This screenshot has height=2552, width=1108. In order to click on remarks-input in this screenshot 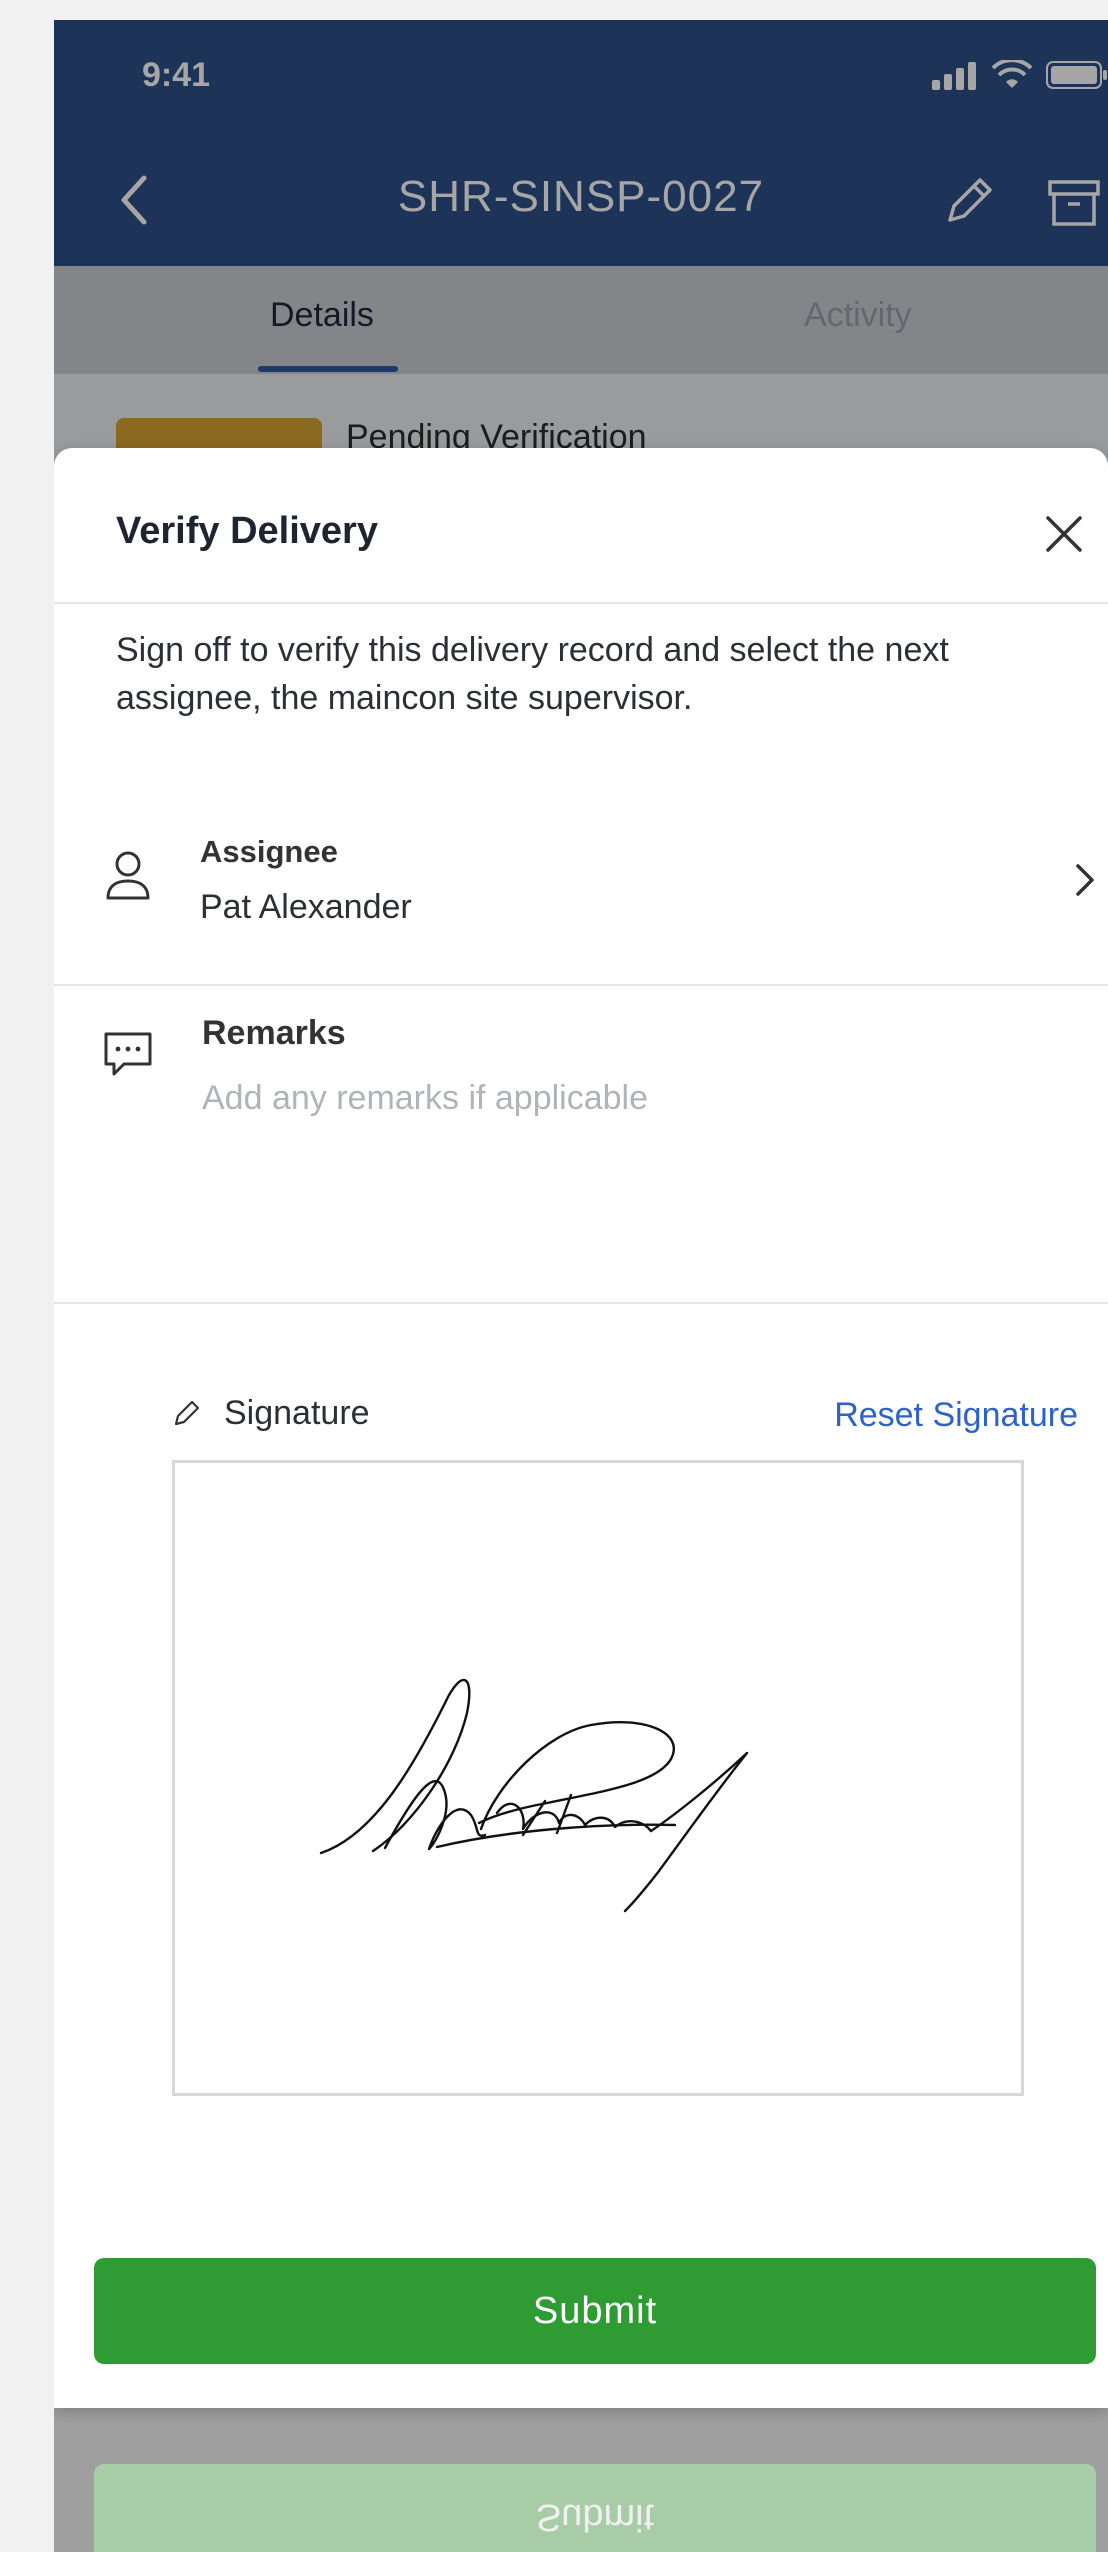, I will do `click(632, 1098)`.